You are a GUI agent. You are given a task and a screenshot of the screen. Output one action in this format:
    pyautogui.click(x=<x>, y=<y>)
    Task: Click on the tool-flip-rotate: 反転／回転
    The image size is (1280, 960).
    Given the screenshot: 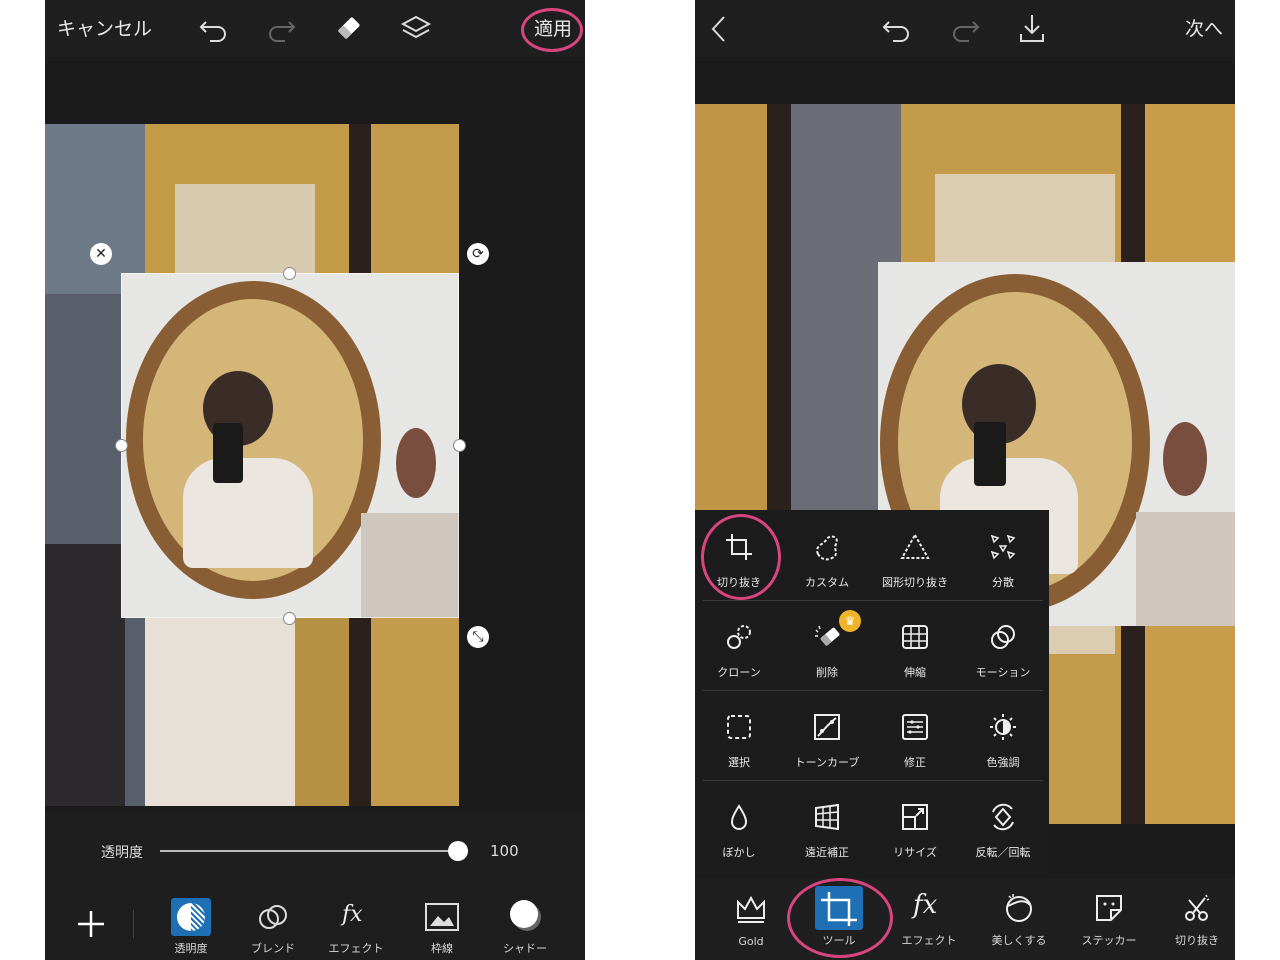 What is the action you would take?
    pyautogui.click(x=1003, y=825)
    